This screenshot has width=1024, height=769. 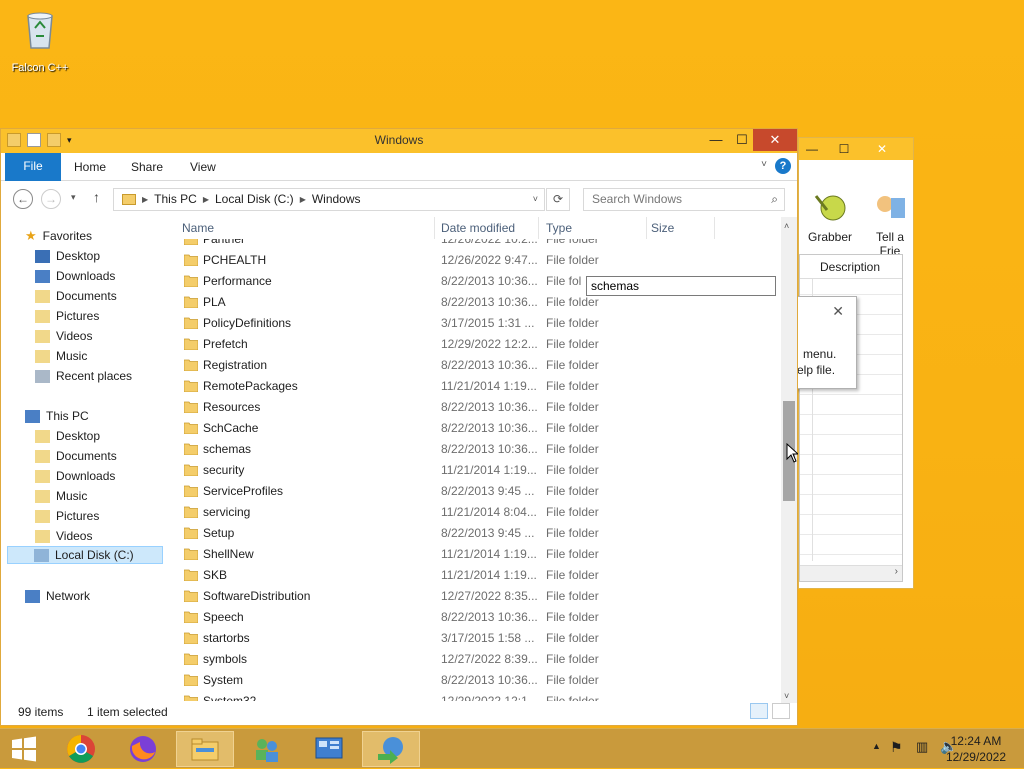 I want to click on refresh-button: ⟳, so click(x=558, y=199).